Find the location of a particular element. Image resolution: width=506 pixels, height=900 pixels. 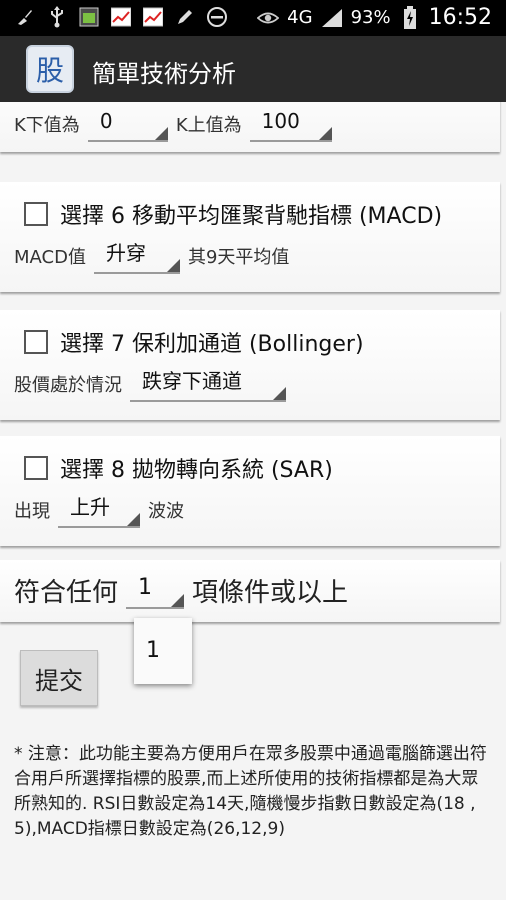

system-status: 4G 93% 16:52 is located at coordinates (374, 17).